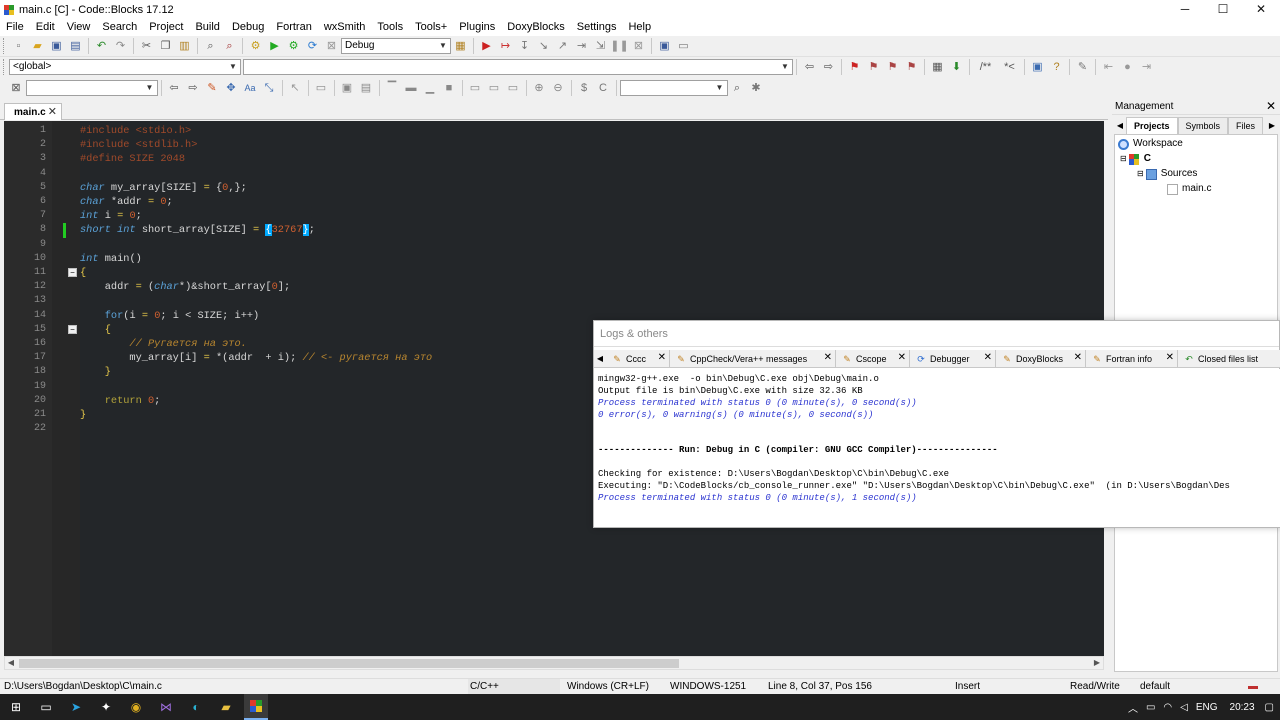 The image size is (1280, 720). Describe the element at coordinates (449, 88) in the screenshot. I see `widget-fill-icon: ■` at that location.